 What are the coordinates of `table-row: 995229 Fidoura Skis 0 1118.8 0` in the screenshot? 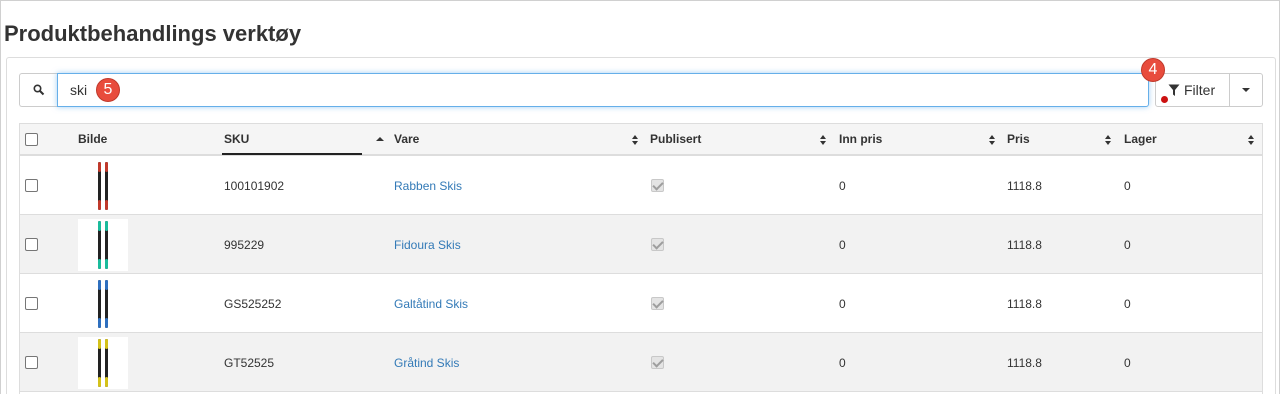 It's located at (641, 244).